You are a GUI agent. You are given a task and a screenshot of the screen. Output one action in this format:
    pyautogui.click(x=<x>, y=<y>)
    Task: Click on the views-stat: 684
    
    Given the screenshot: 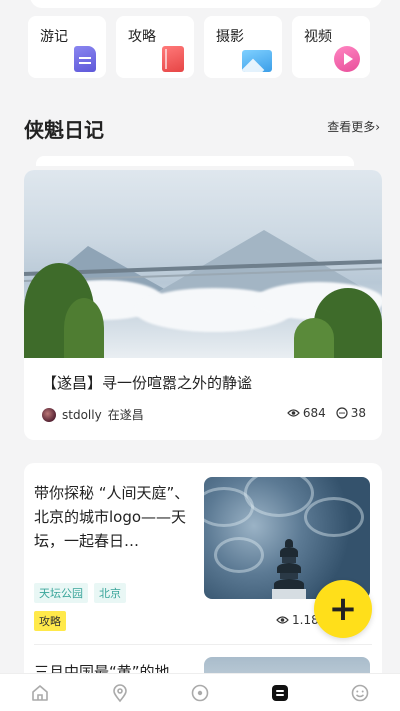 What is the action you would take?
    pyautogui.click(x=306, y=413)
    